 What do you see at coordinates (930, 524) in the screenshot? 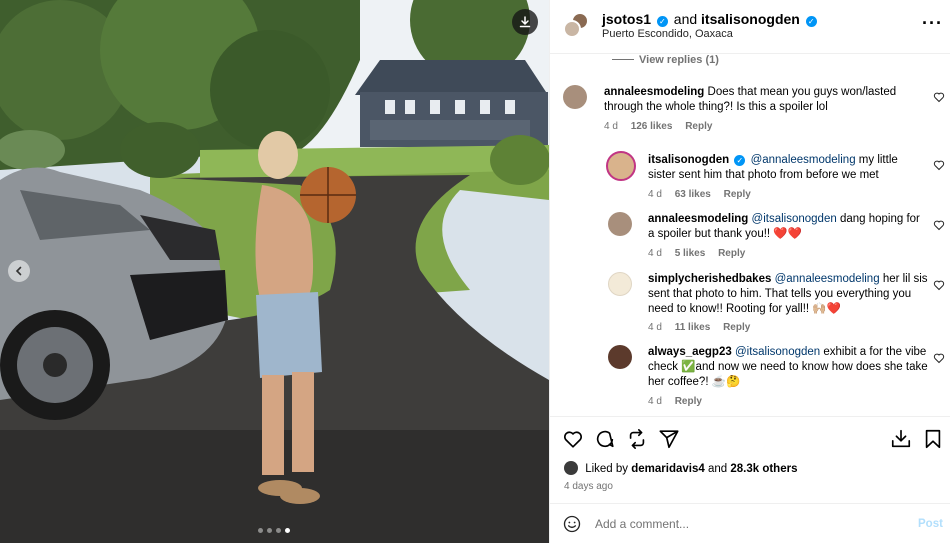
I see `post-comment-button: Post` at bounding box center [930, 524].